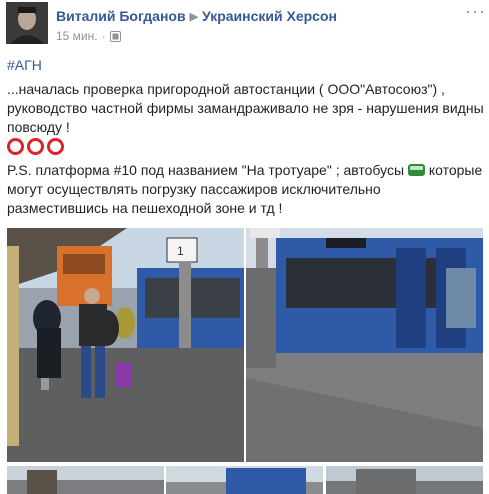  What do you see at coordinates (416, 170) in the screenshot?
I see `bus-emoji-icon` at bounding box center [416, 170].